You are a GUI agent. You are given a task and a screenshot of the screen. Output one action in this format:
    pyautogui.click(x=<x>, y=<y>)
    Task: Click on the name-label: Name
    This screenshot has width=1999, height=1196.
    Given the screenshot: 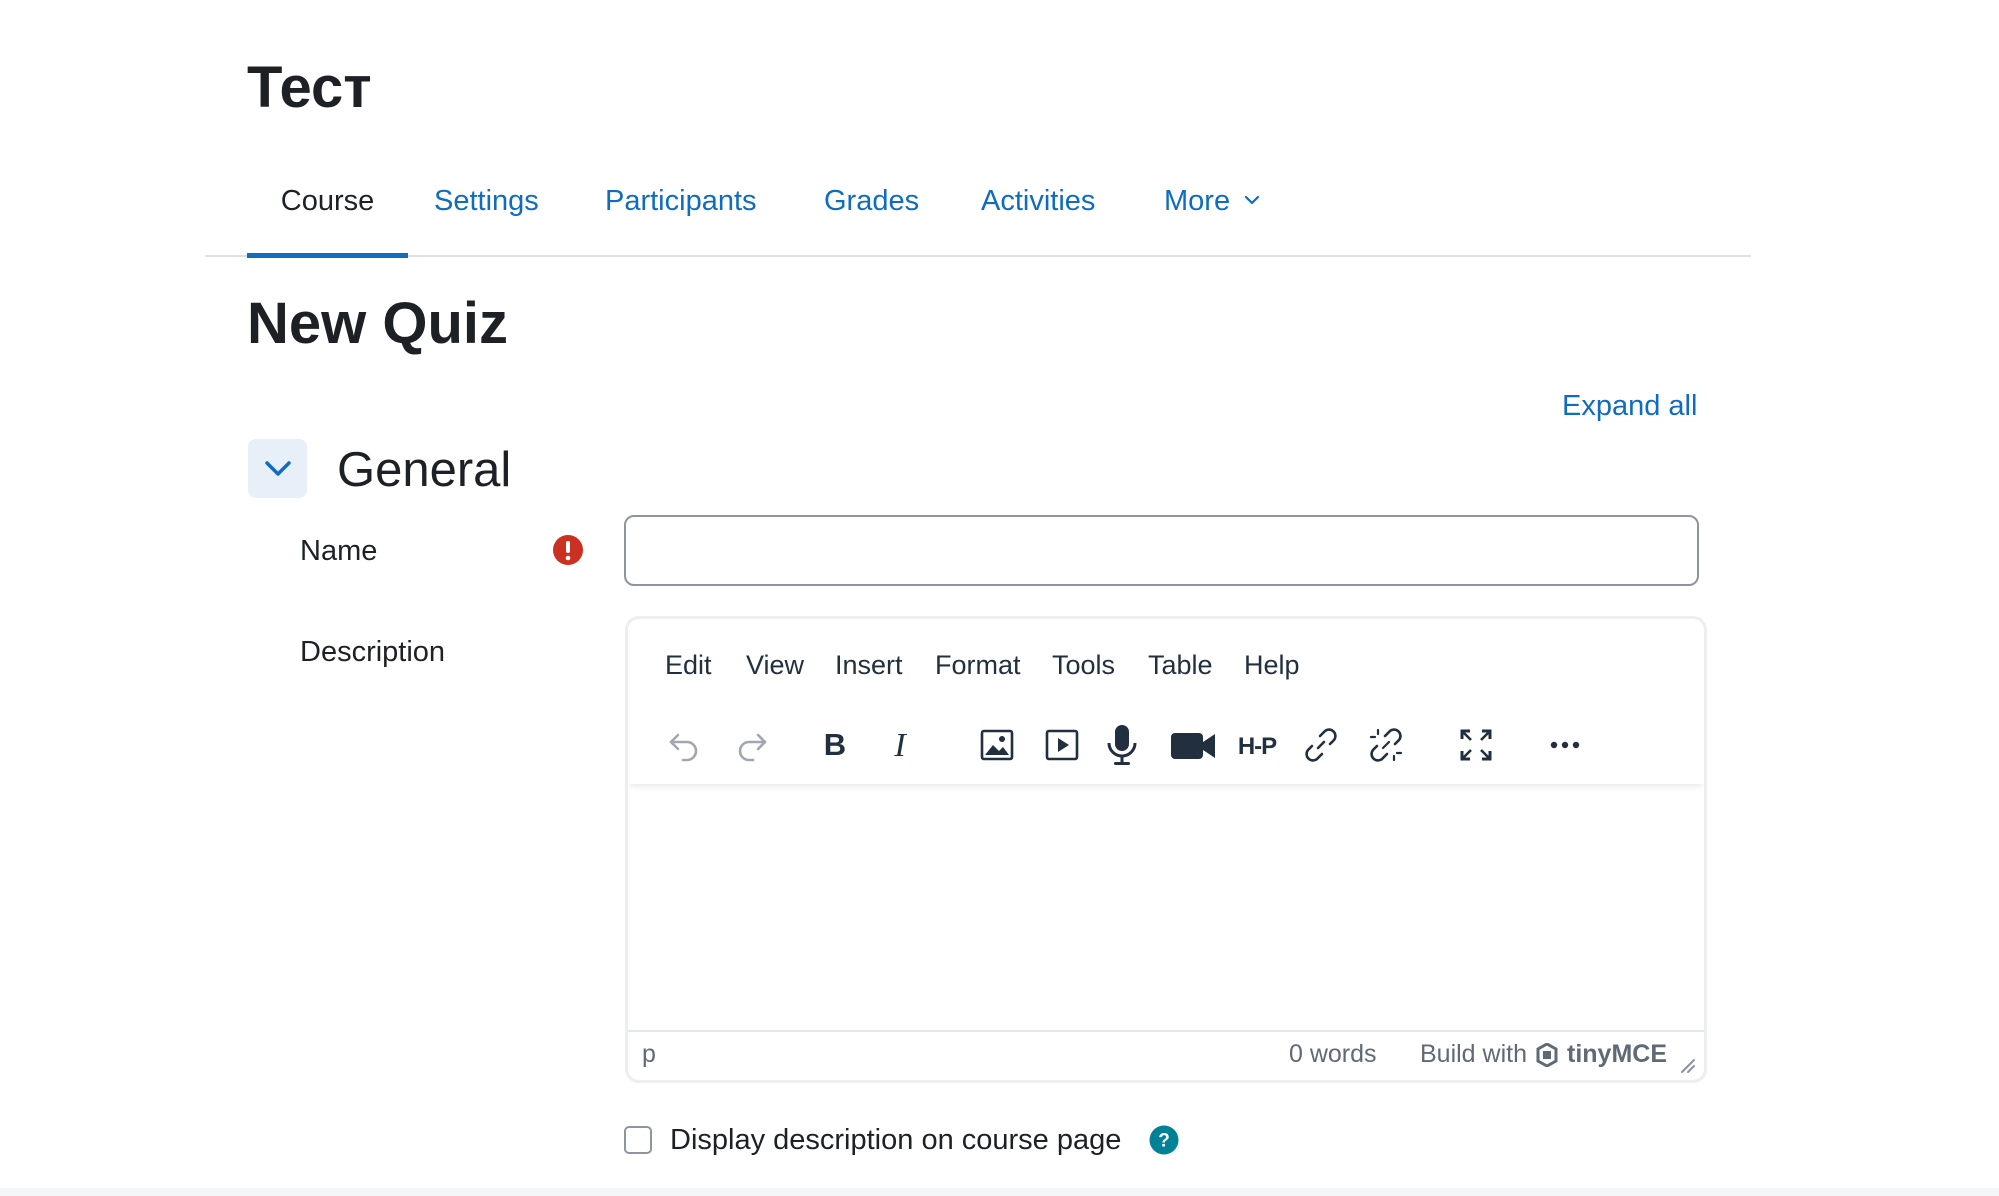 What is the action you would take?
    pyautogui.click(x=339, y=551)
    